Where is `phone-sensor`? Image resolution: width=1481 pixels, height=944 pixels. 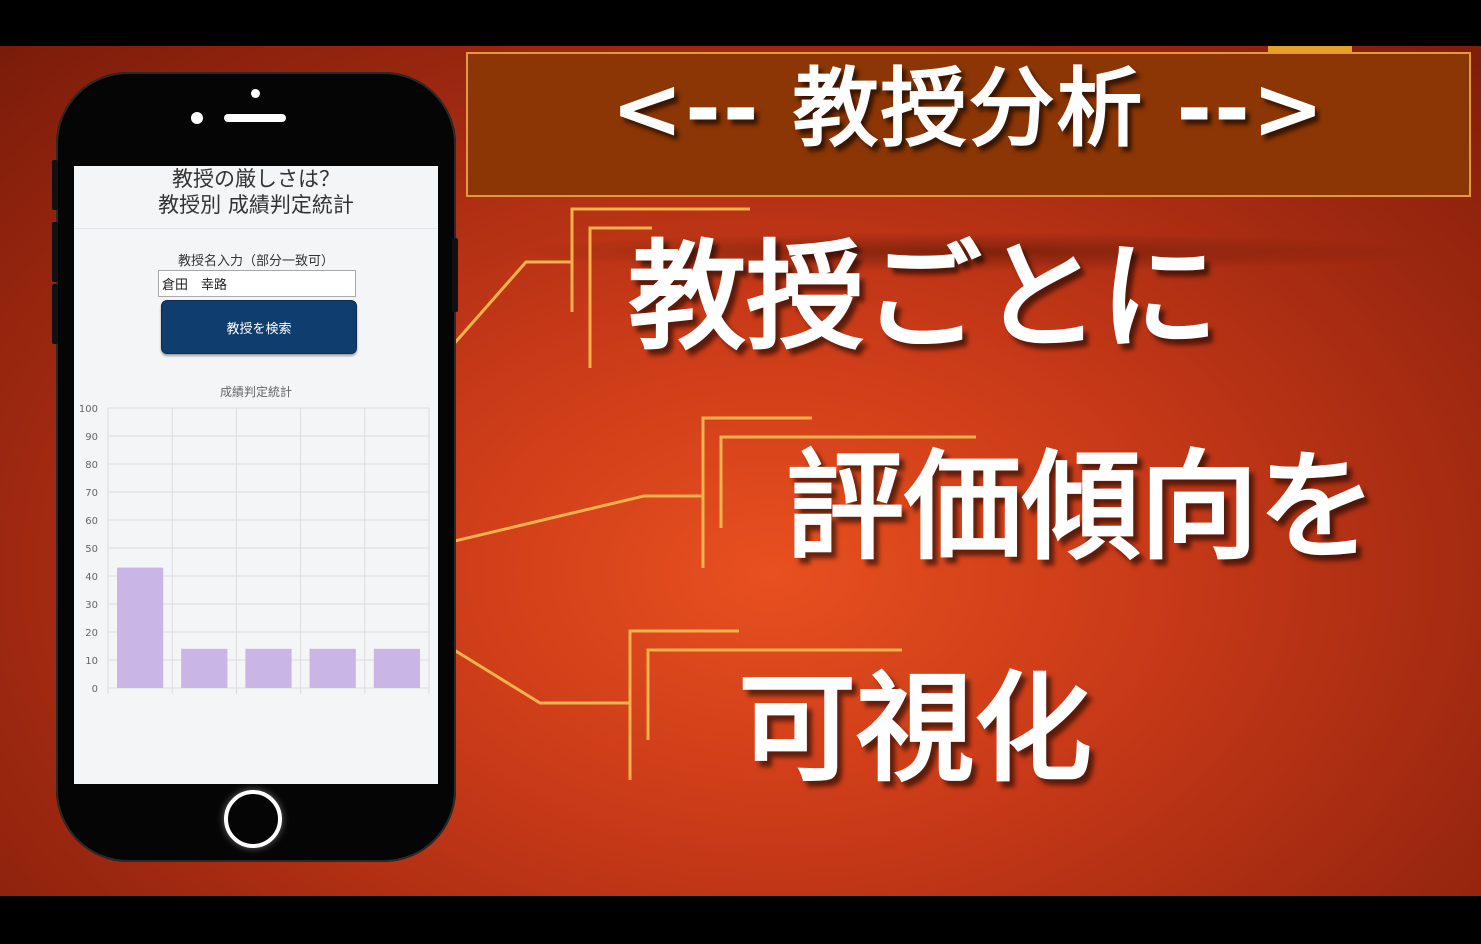 phone-sensor is located at coordinates (255, 93).